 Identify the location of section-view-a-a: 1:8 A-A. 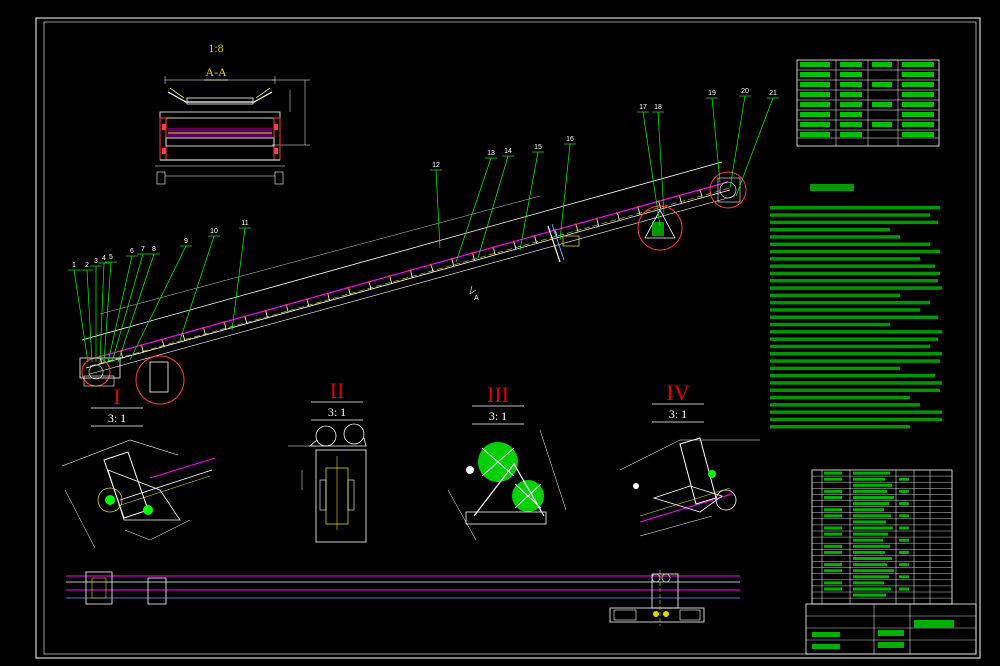
(232, 113).